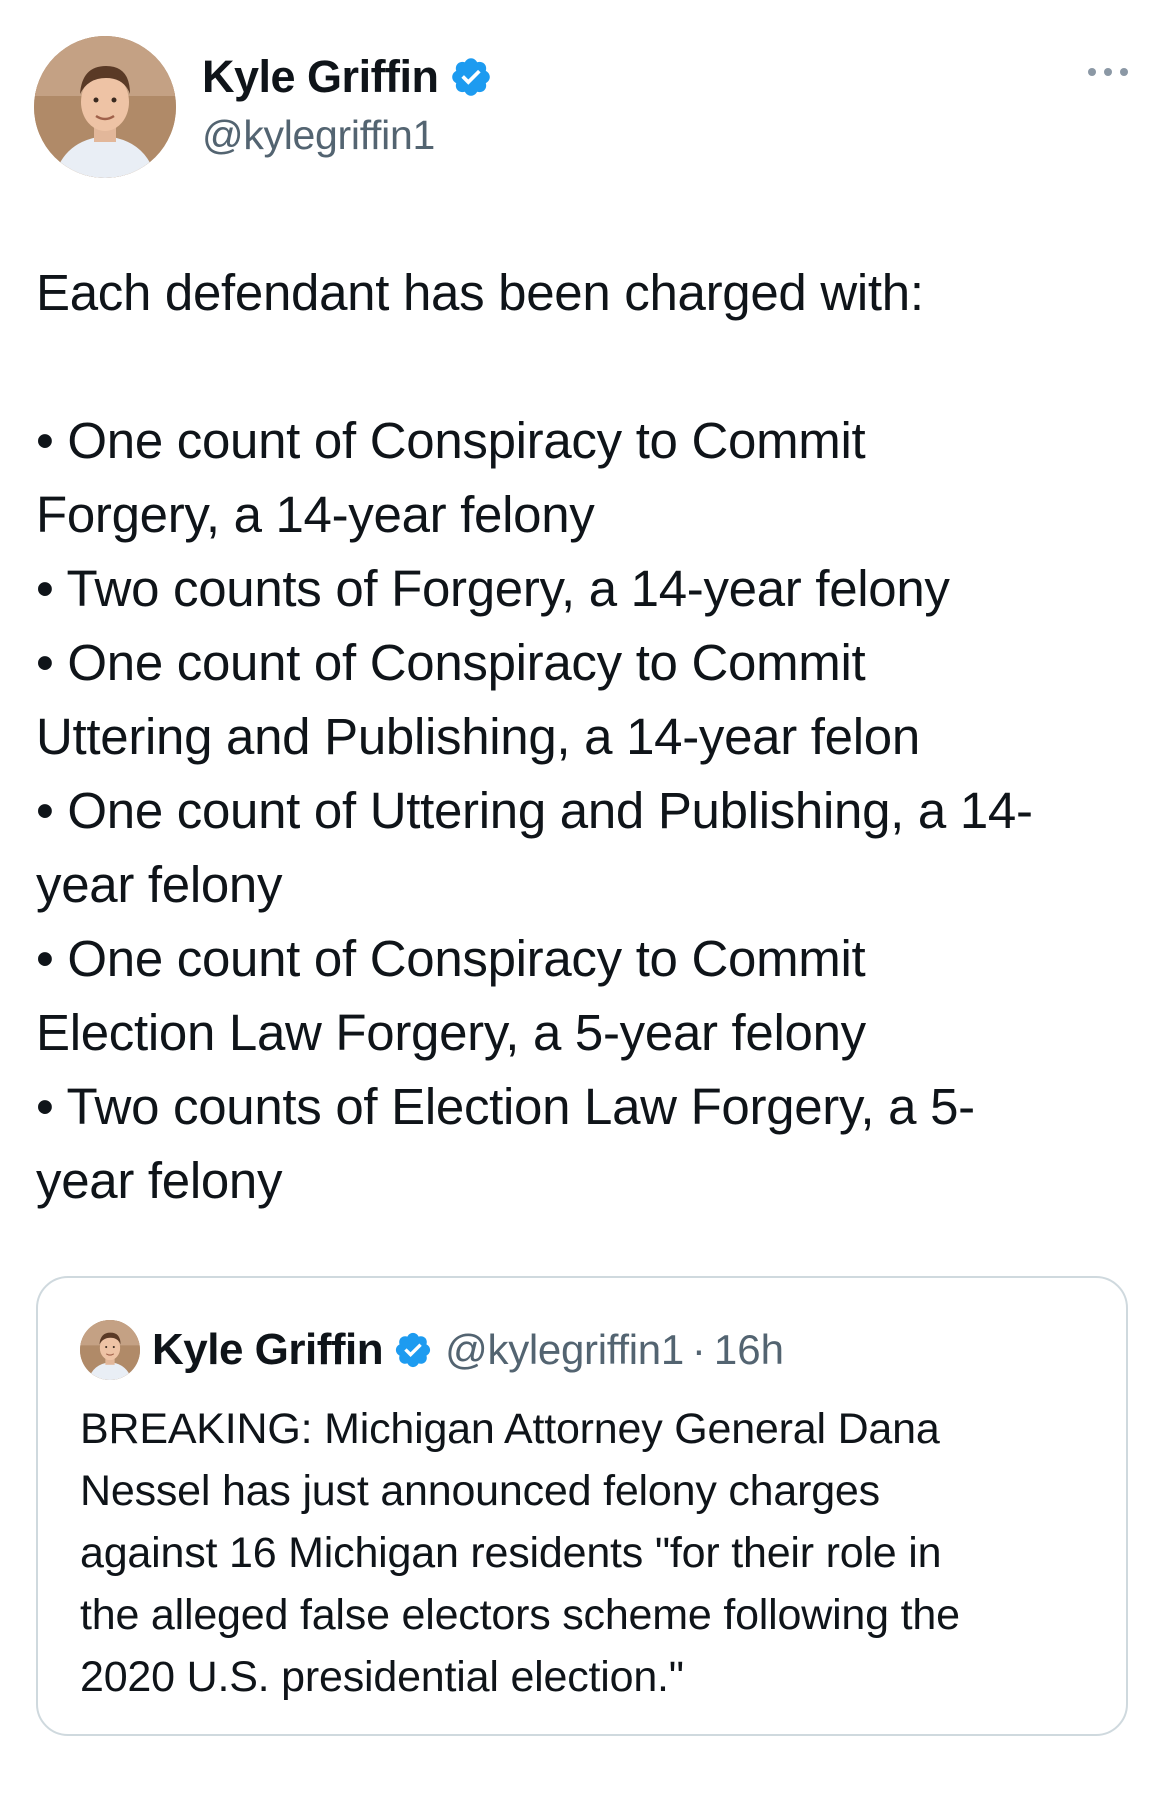 This screenshot has width=1170, height=1799. Describe the element at coordinates (315, 514) in the screenshot. I see `tweet-line: Forgery, a 14-year felony` at that location.